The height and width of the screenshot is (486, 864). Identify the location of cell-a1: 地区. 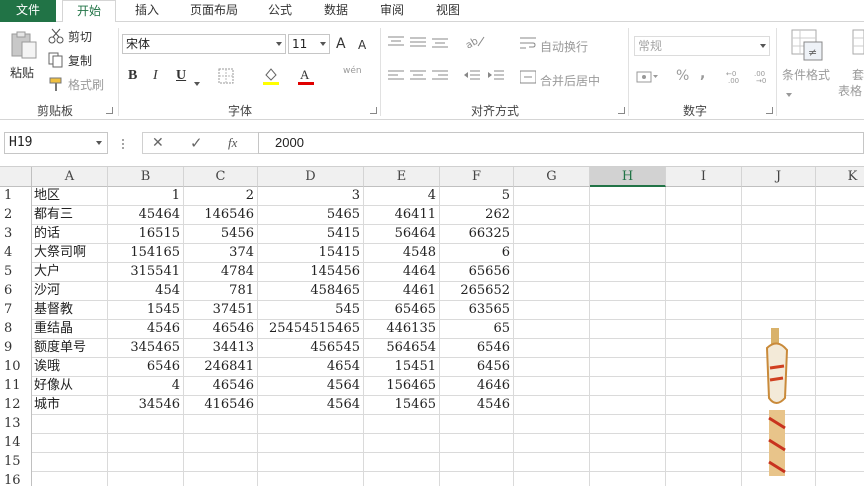
(70, 196).